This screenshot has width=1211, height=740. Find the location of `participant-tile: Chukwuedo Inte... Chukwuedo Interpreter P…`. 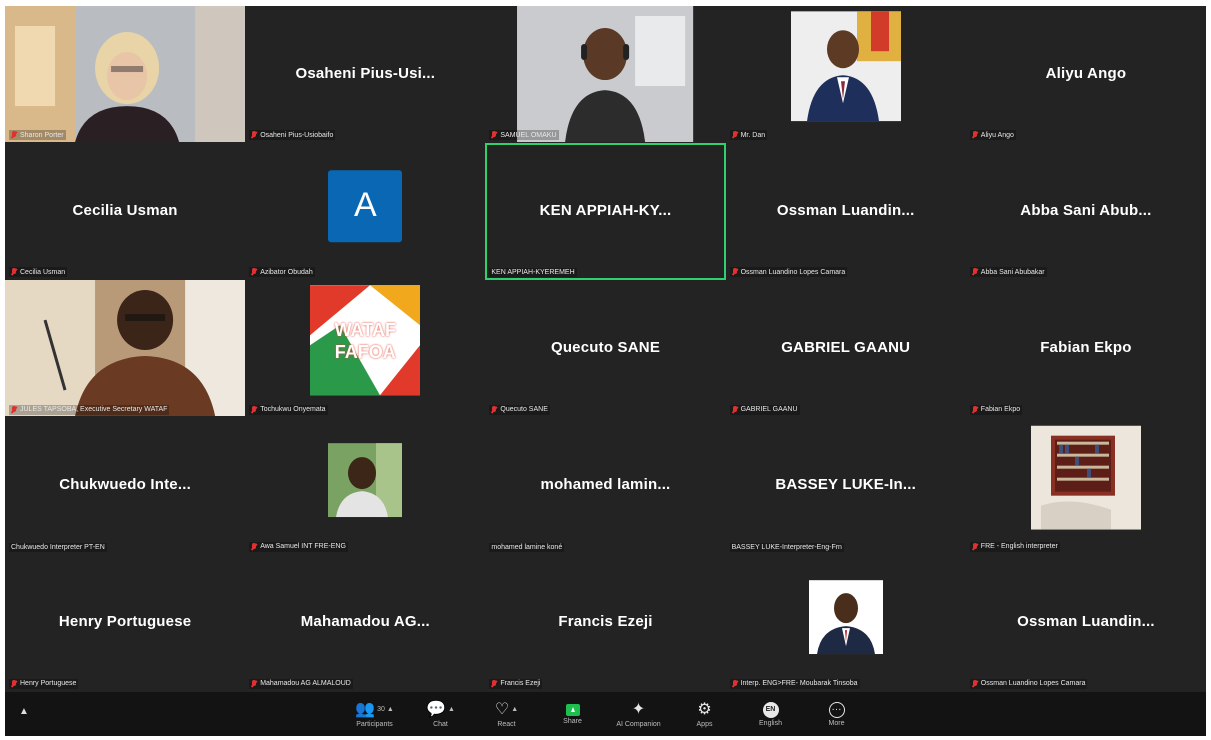

participant-tile: Chukwuedo Inte... Chukwuedo Interpreter P… is located at coordinates (125, 486).